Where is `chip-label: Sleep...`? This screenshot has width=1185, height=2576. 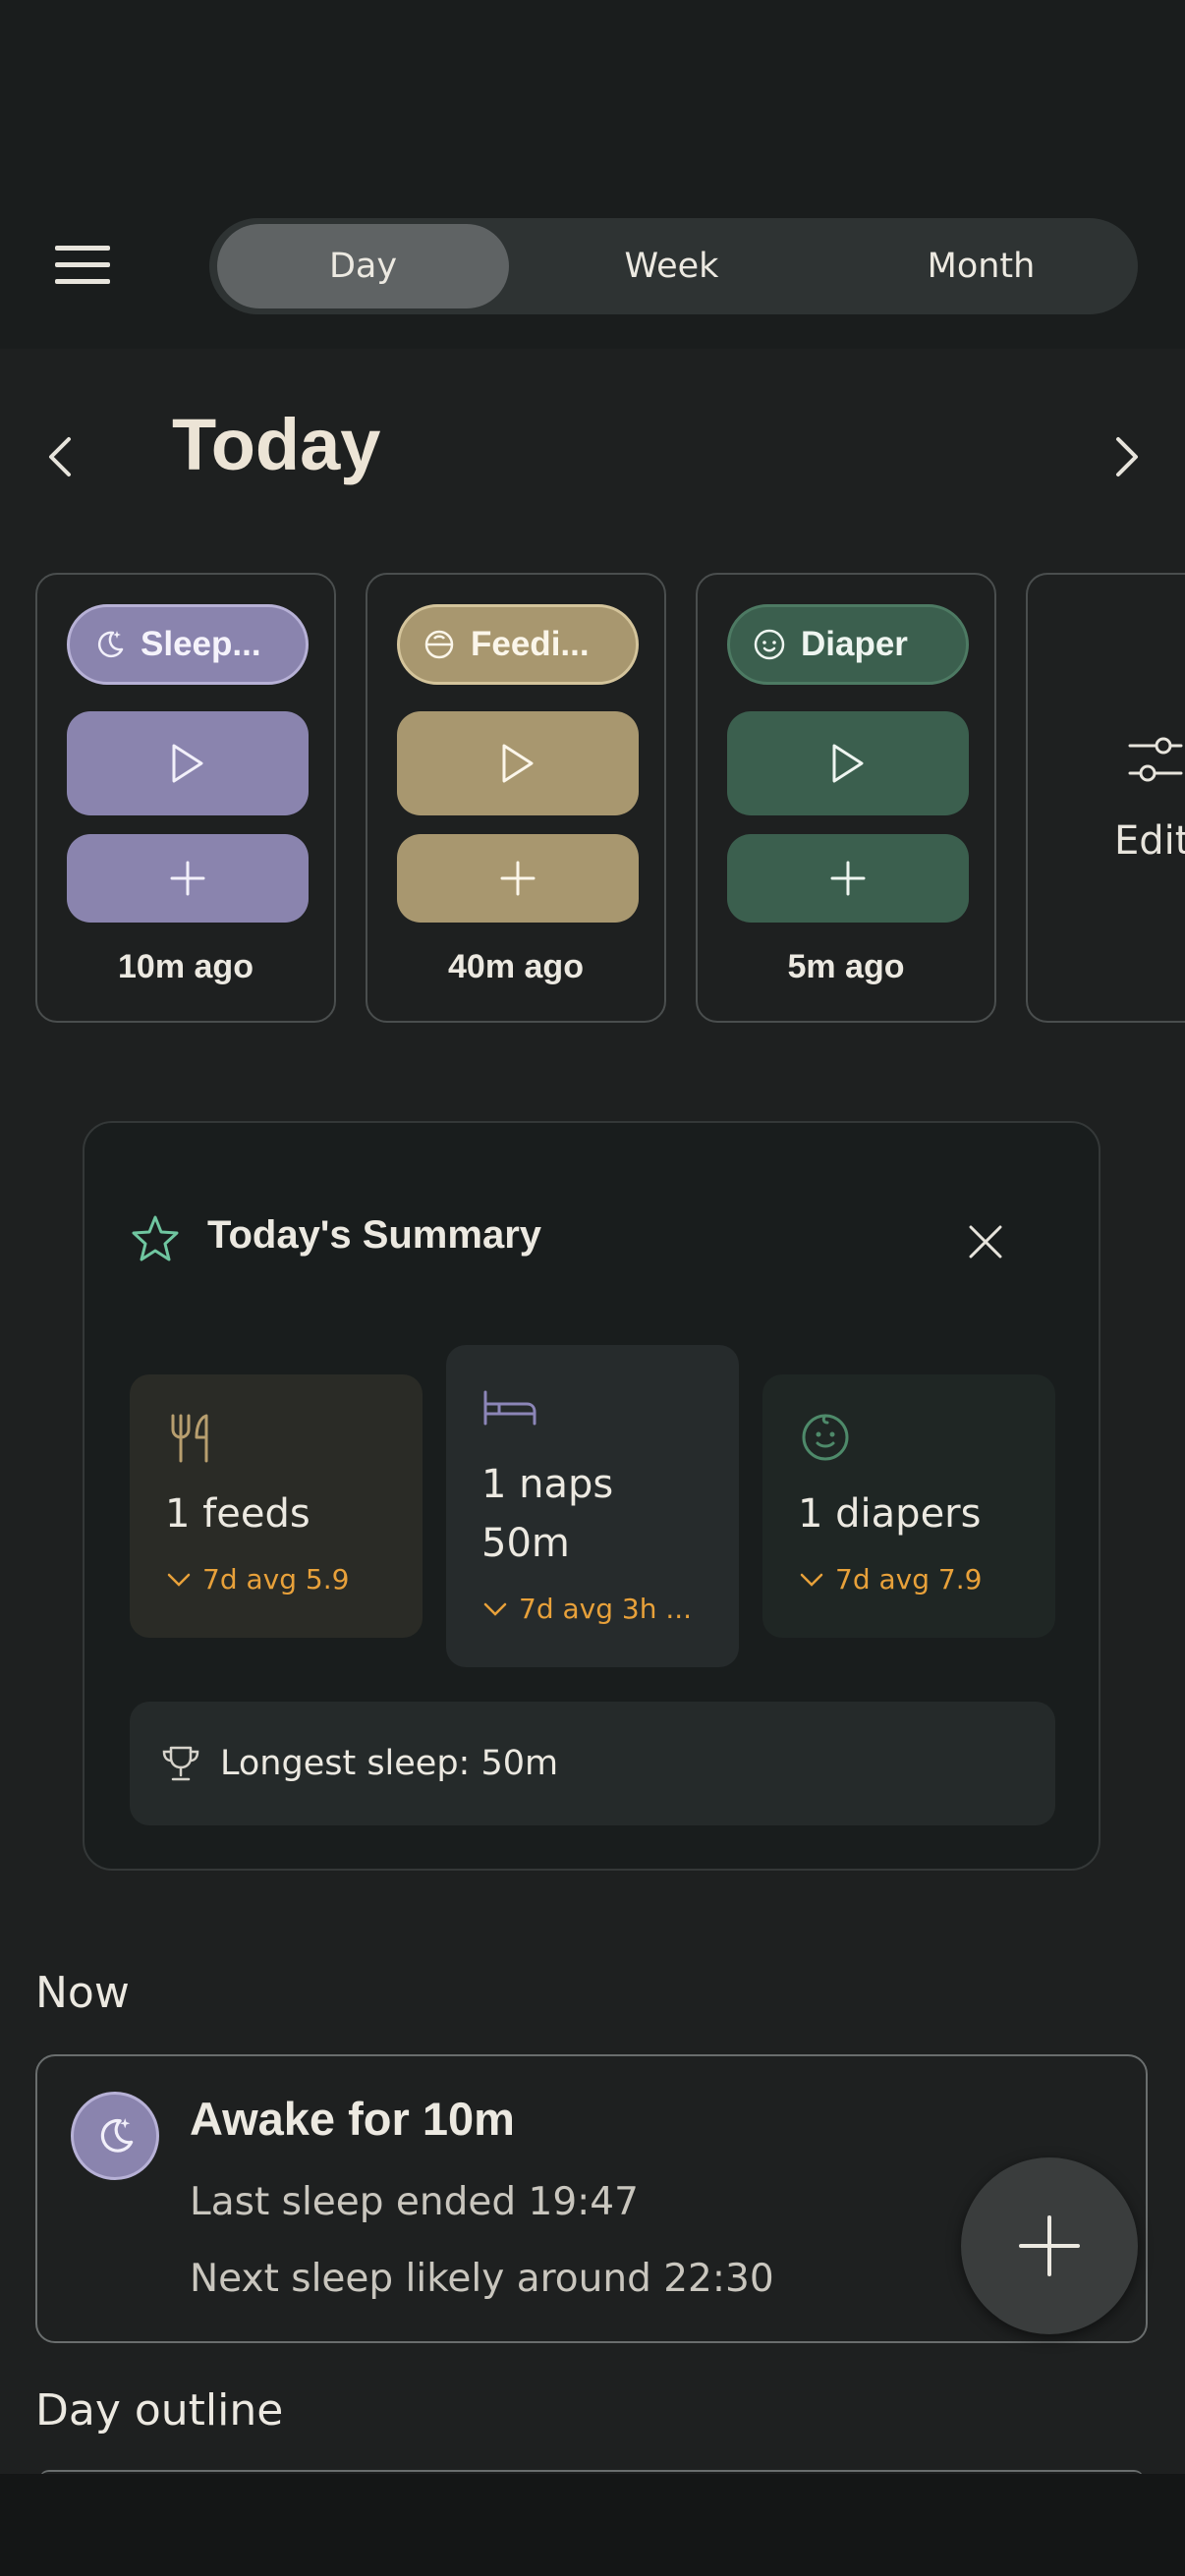
chip-label: Sleep... is located at coordinates (201, 644).